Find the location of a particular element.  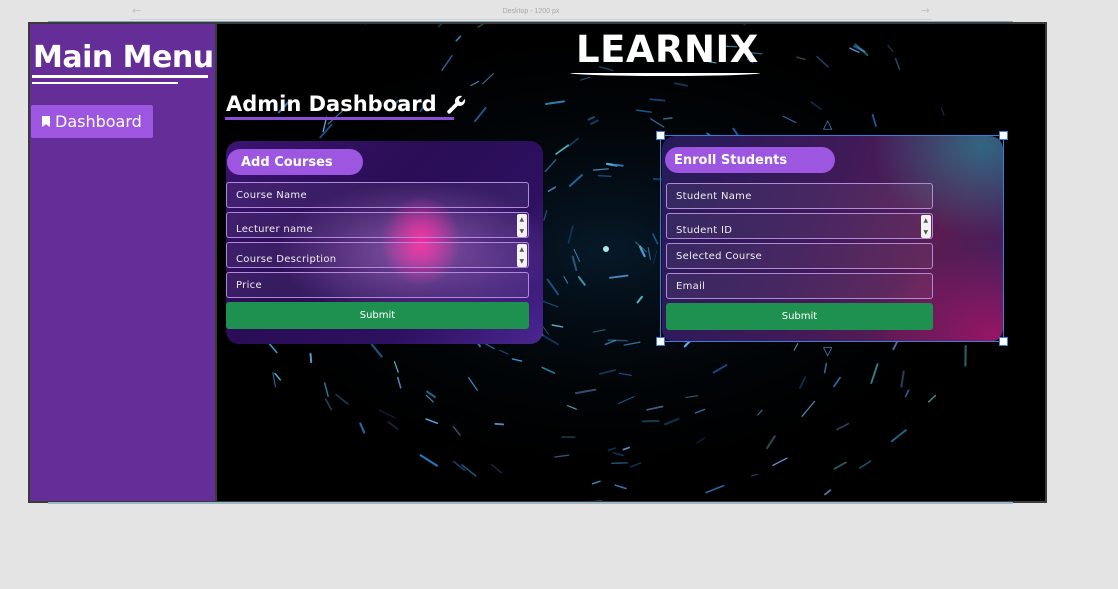

wrench-icon is located at coordinates (455, 104).